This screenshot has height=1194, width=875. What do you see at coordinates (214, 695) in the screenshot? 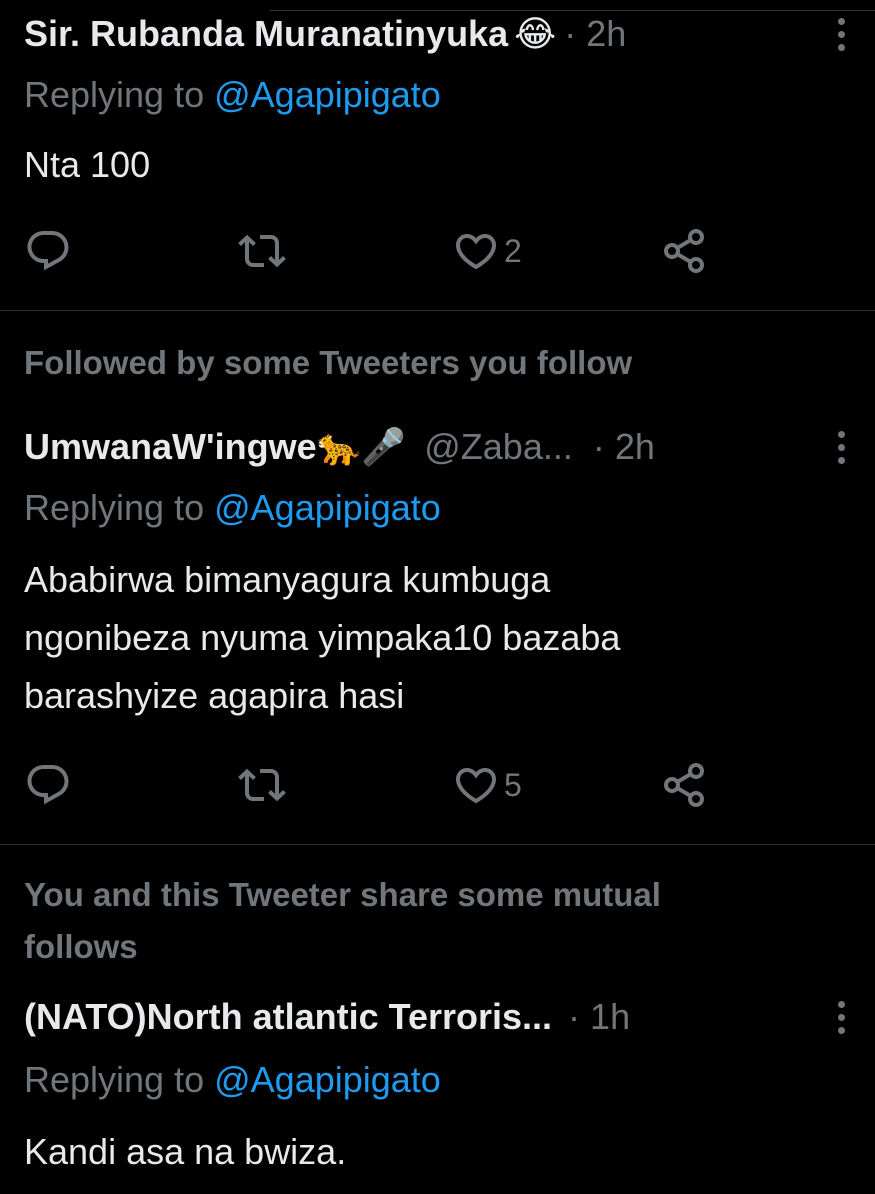
I see `tweet-text-line: barashyize agapira hasi` at bounding box center [214, 695].